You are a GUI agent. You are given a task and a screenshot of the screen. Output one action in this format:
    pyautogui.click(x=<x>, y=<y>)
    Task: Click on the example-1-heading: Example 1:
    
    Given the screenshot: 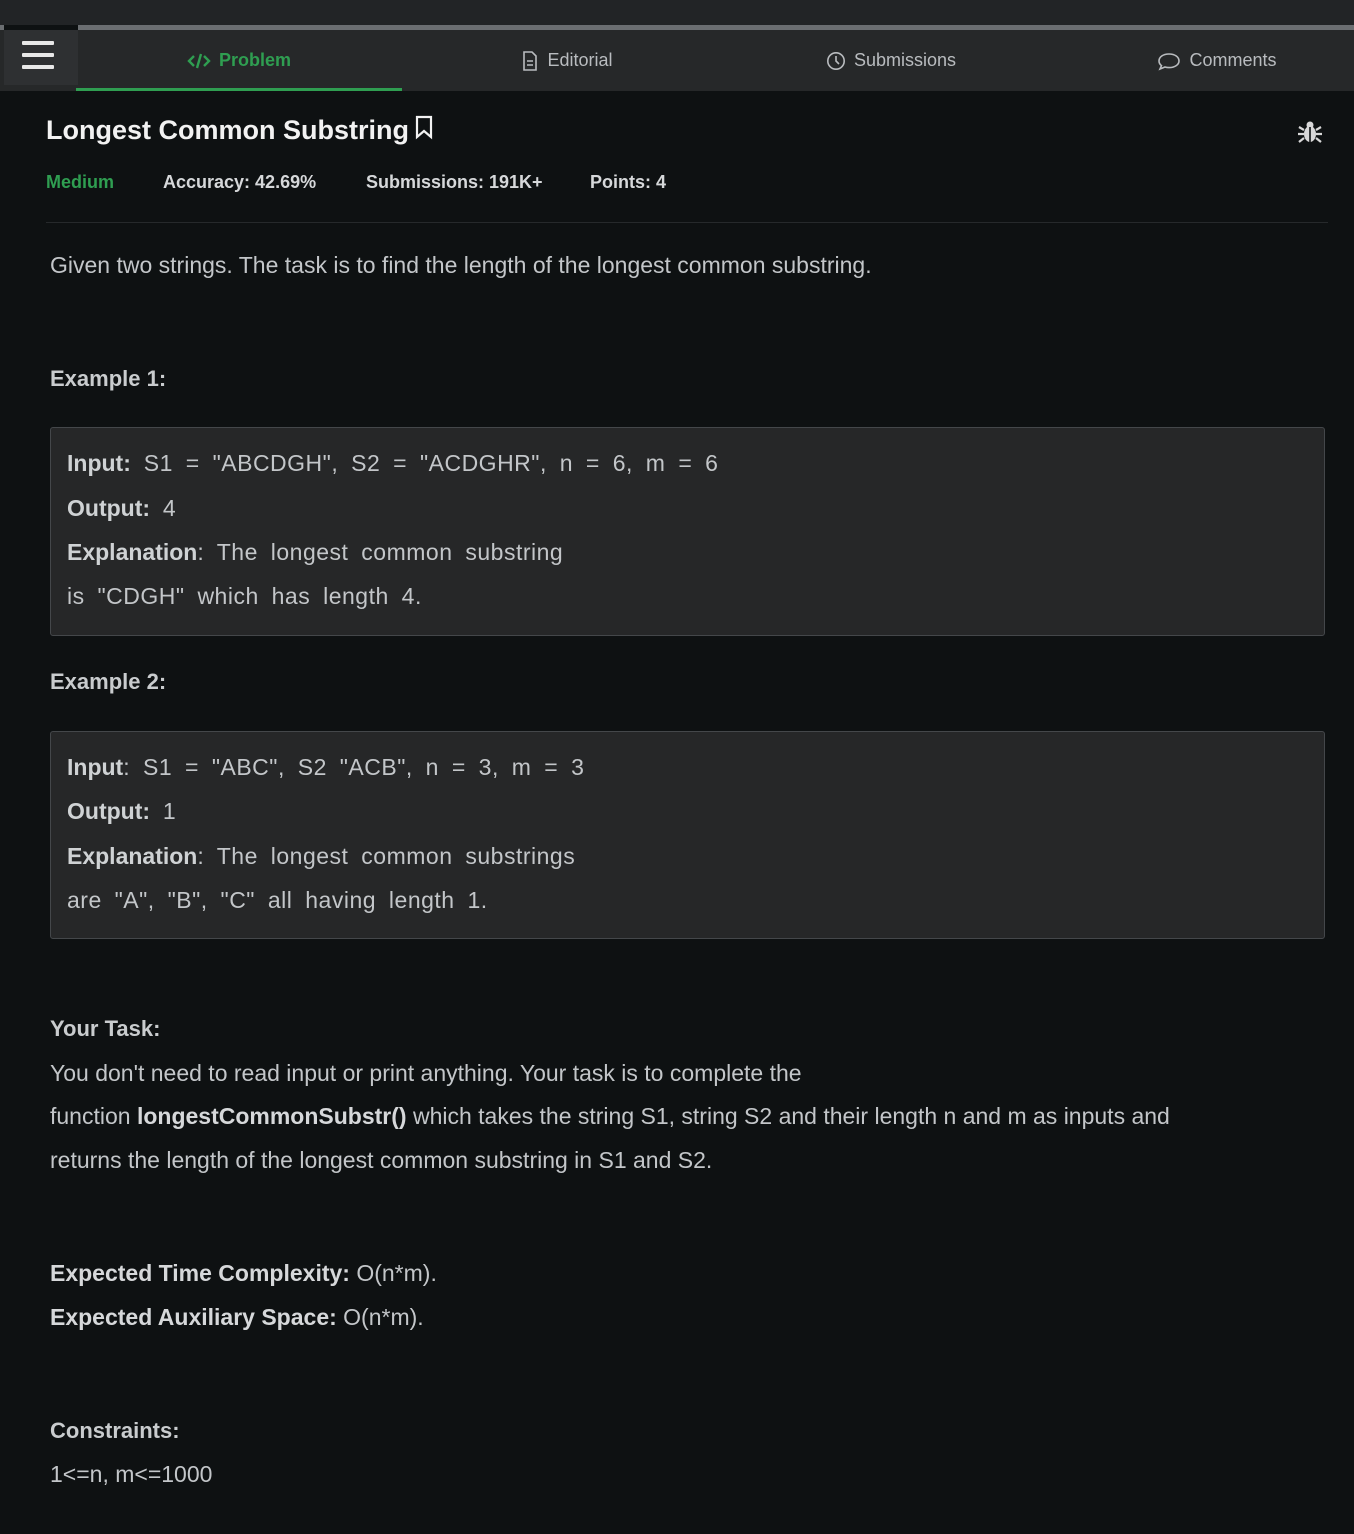 What is the action you would take?
    pyautogui.click(x=108, y=378)
    